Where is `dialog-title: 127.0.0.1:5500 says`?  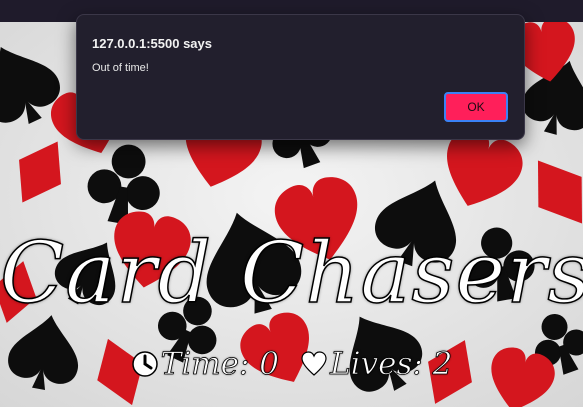
dialog-title: 127.0.0.1:5500 says is located at coordinates (152, 43).